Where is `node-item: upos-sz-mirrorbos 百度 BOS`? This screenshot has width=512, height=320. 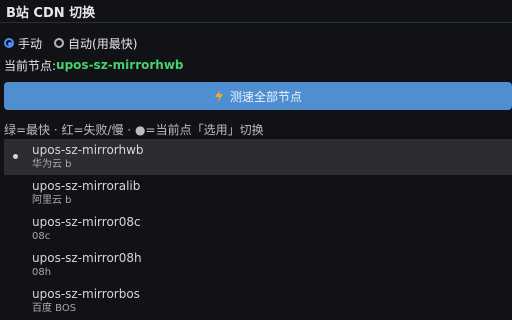 node-item: upos-sz-mirrorbos 百度 BOS is located at coordinates (256, 301).